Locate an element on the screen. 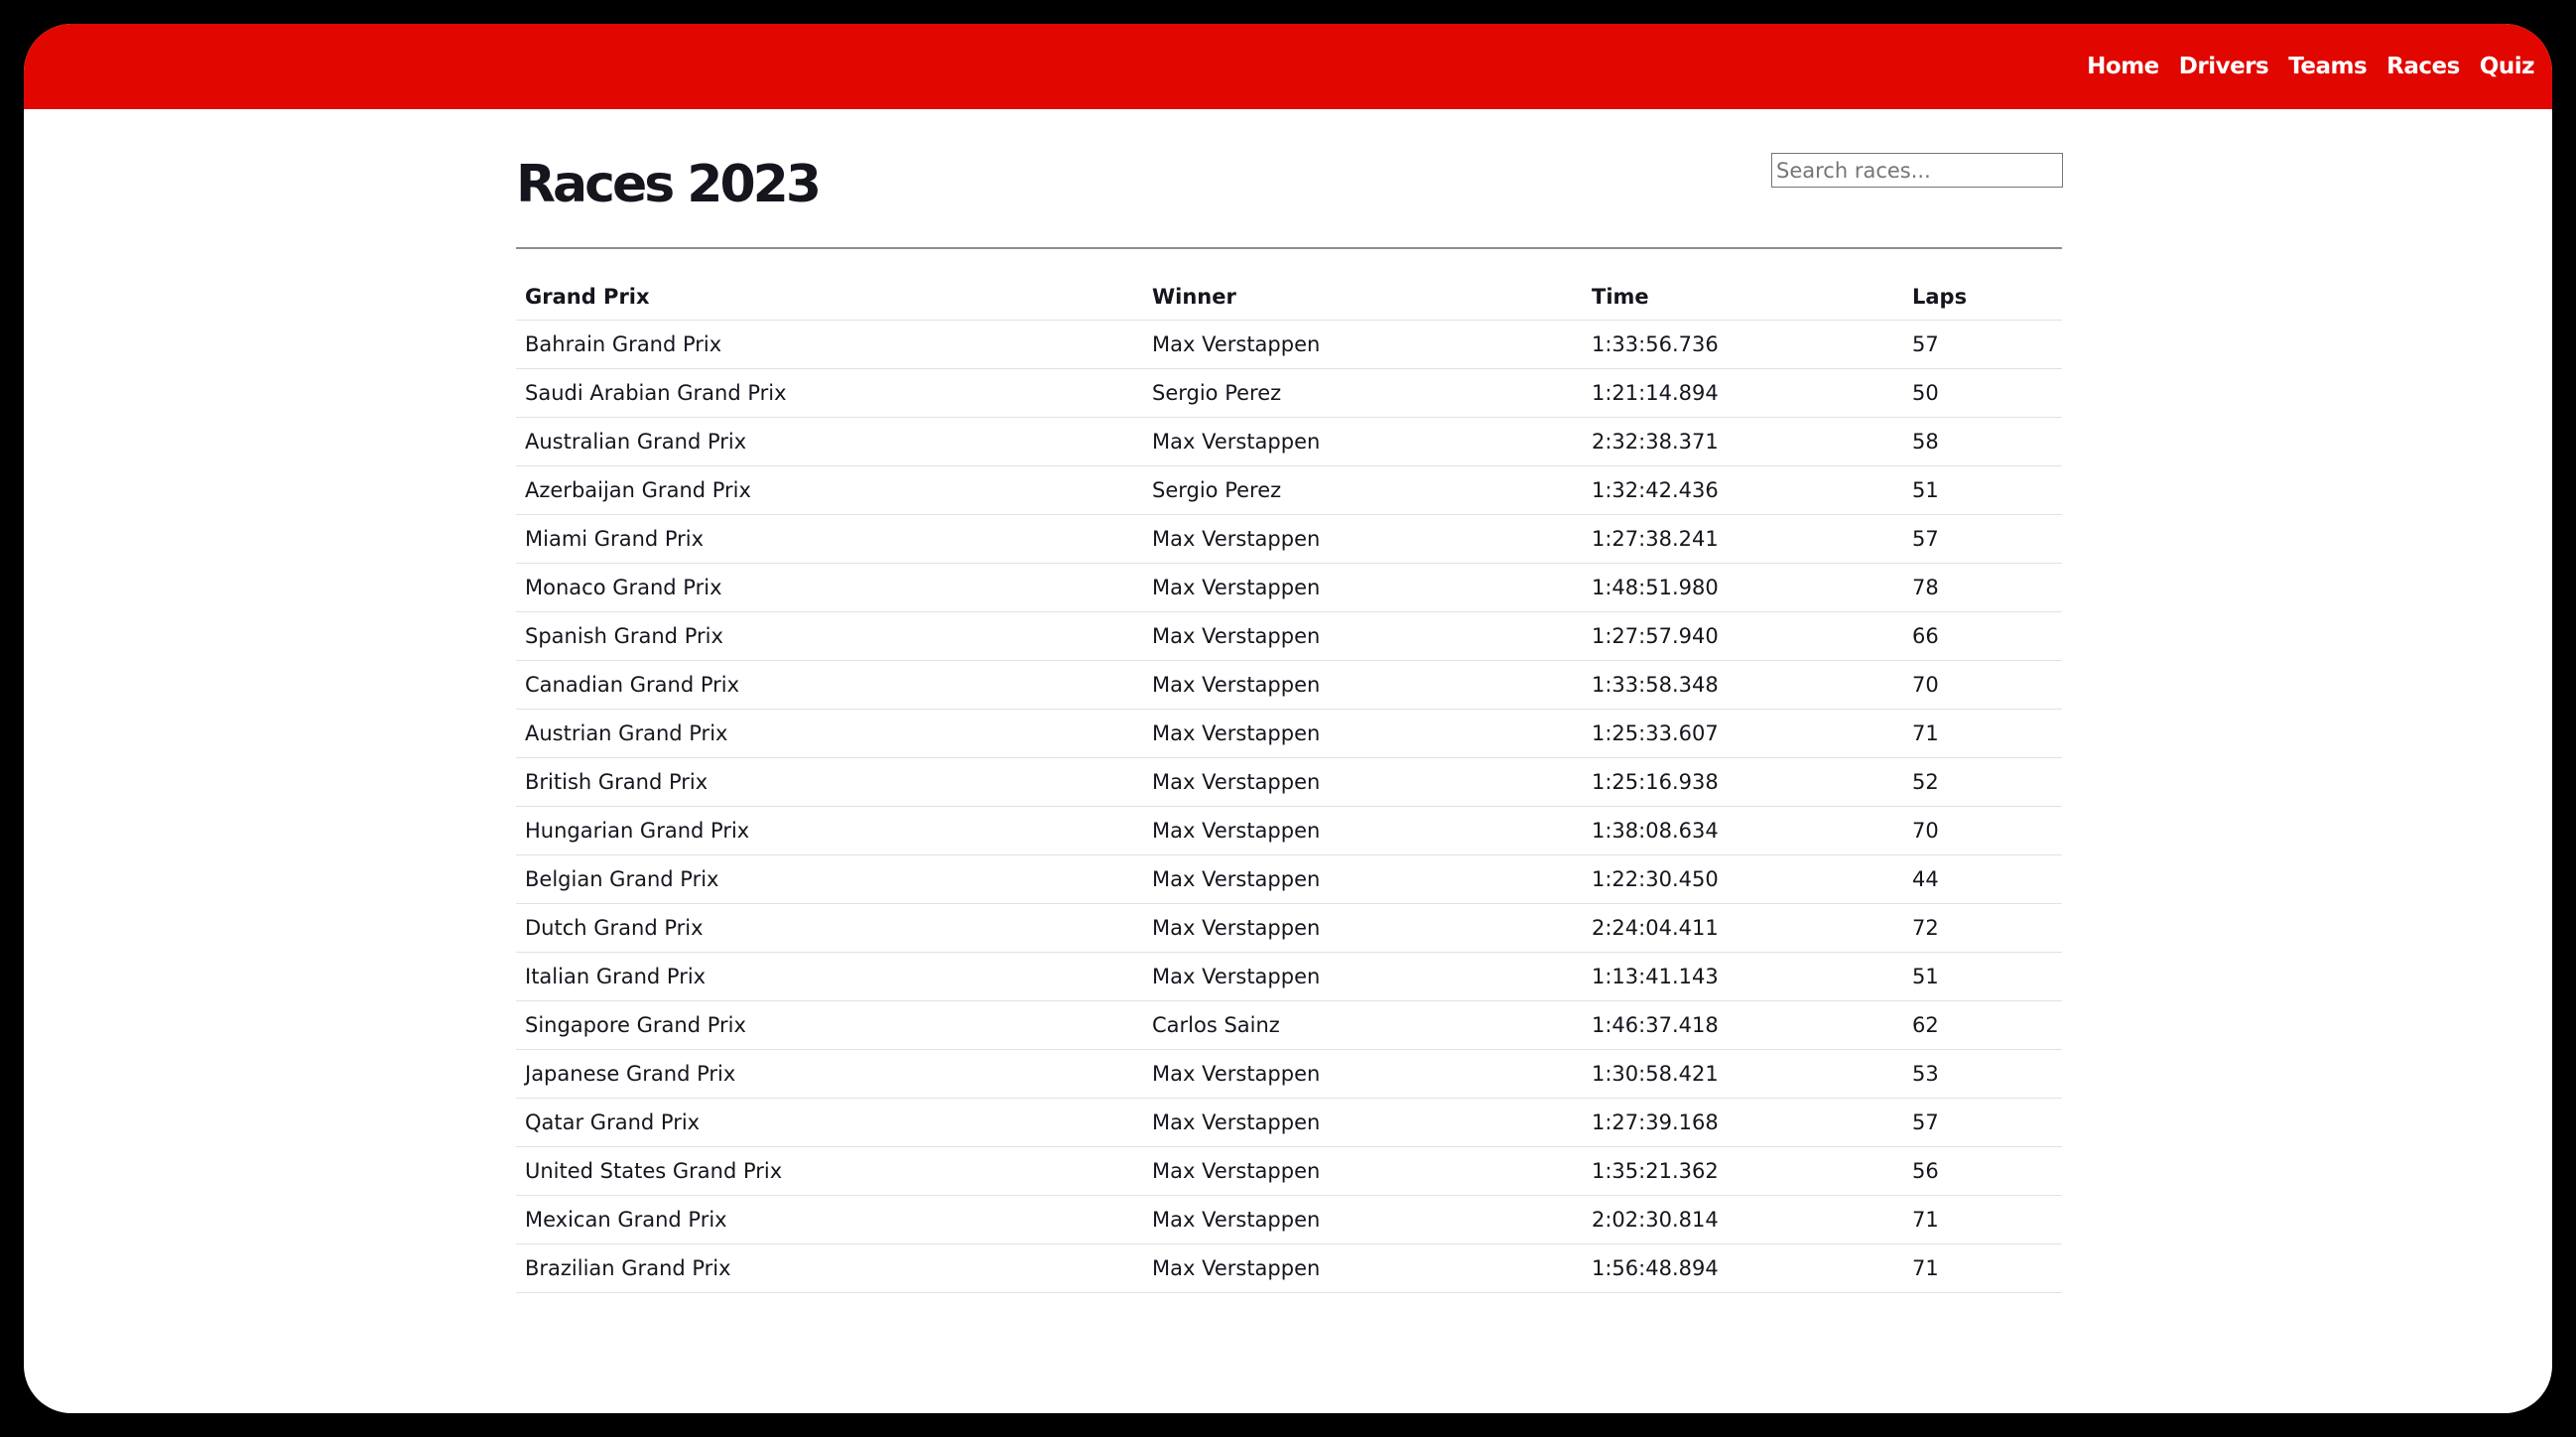 The image size is (2576, 1437). main-nav: Home Drivers Teams Races Quiz is located at coordinates (2311, 67).